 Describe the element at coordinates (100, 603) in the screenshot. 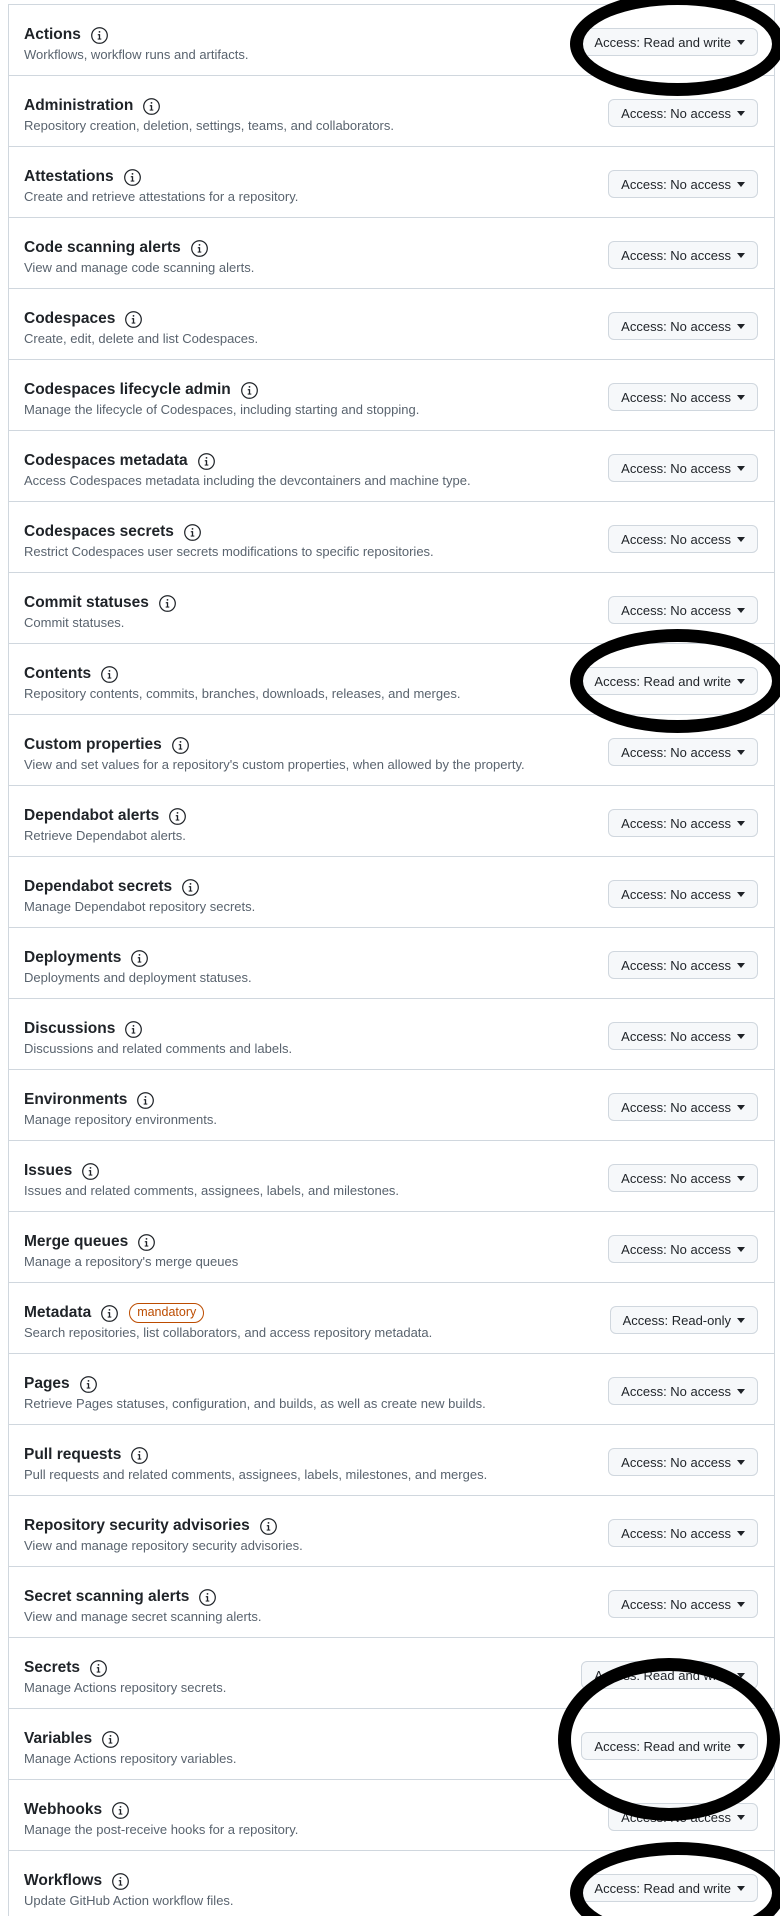

I see `permission-title-line: Commit statuses` at that location.